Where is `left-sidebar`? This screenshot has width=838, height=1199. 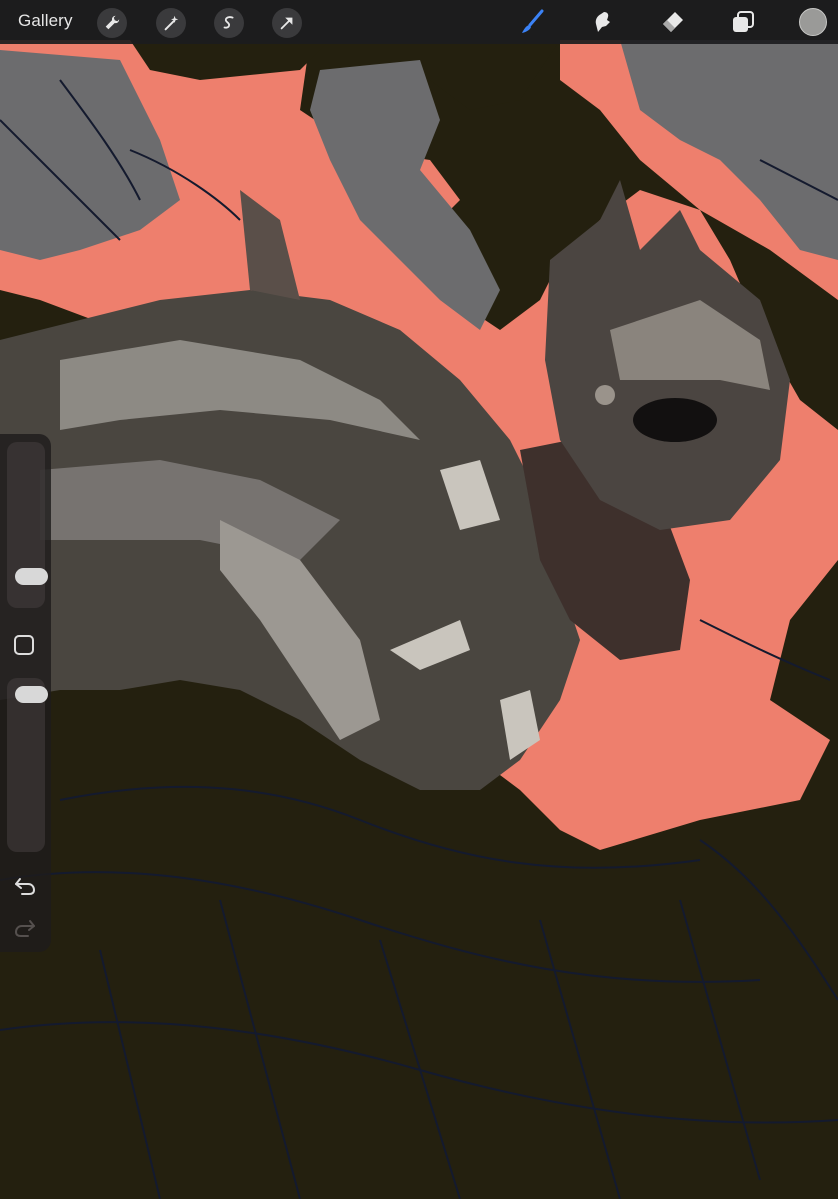
left-sidebar is located at coordinates (25, 693).